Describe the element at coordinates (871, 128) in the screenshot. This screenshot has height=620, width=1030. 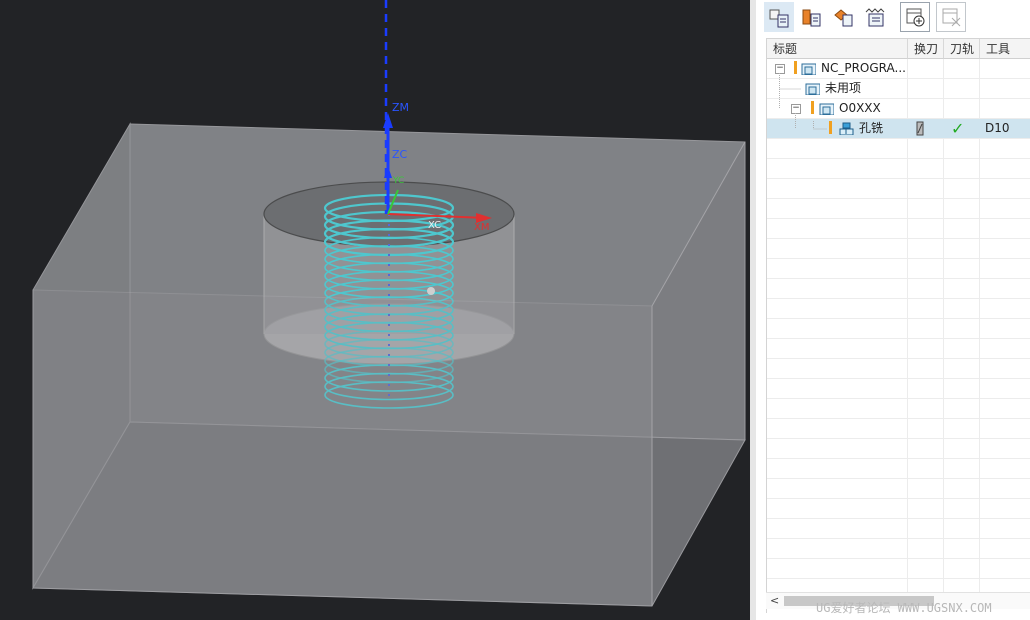
I see `row-title: 孔铣` at that location.